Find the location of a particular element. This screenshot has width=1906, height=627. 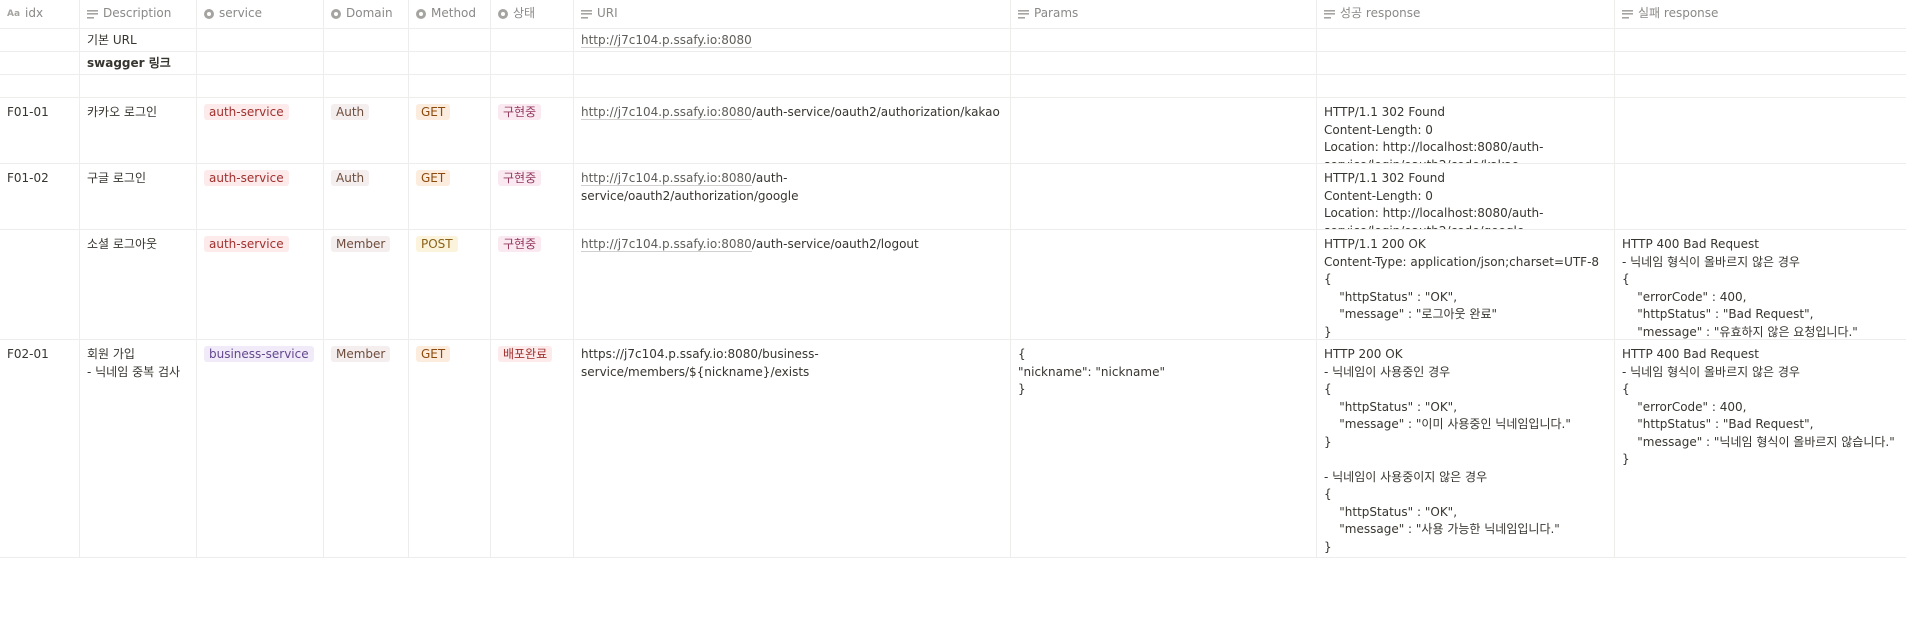

cell-idx: F01-02 is located at coordinates (40, 196).